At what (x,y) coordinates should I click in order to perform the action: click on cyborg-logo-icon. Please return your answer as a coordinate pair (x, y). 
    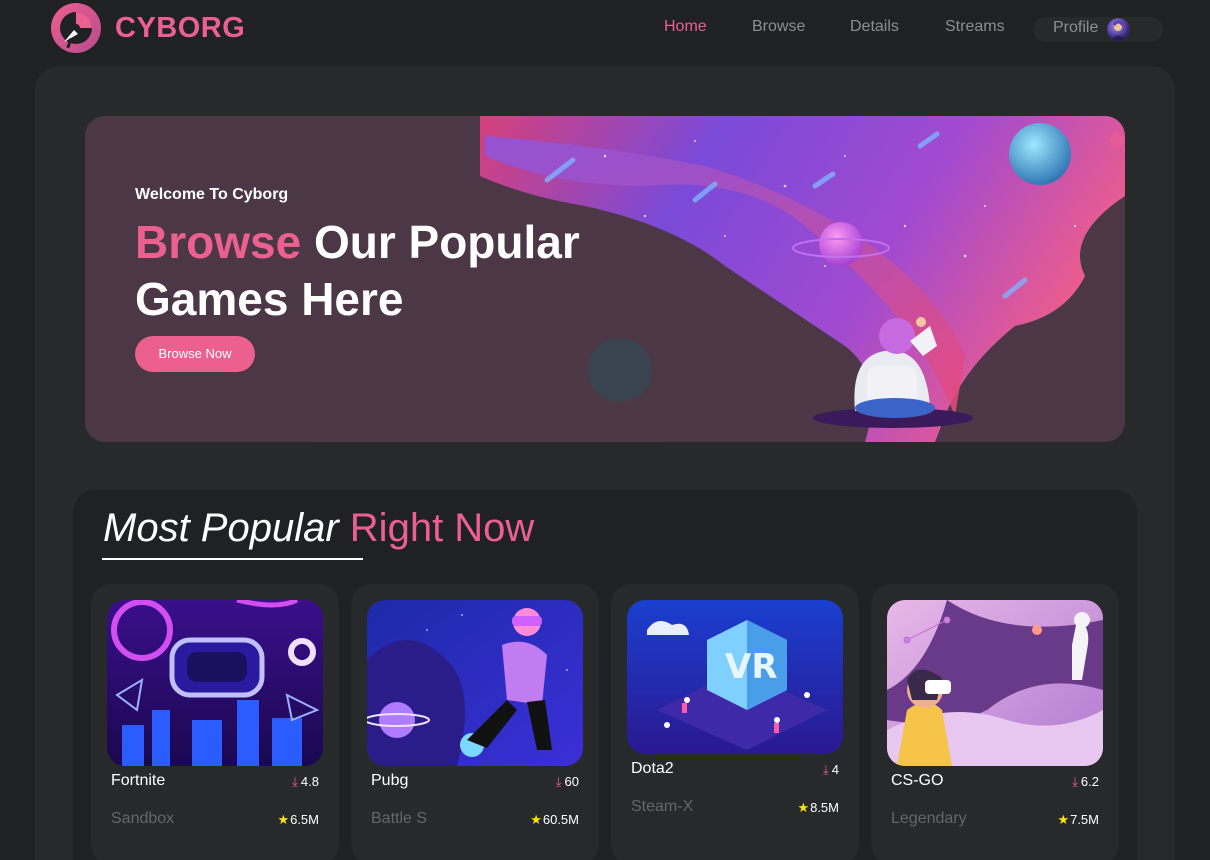
    Looking at the image, I should click on (76, 28).